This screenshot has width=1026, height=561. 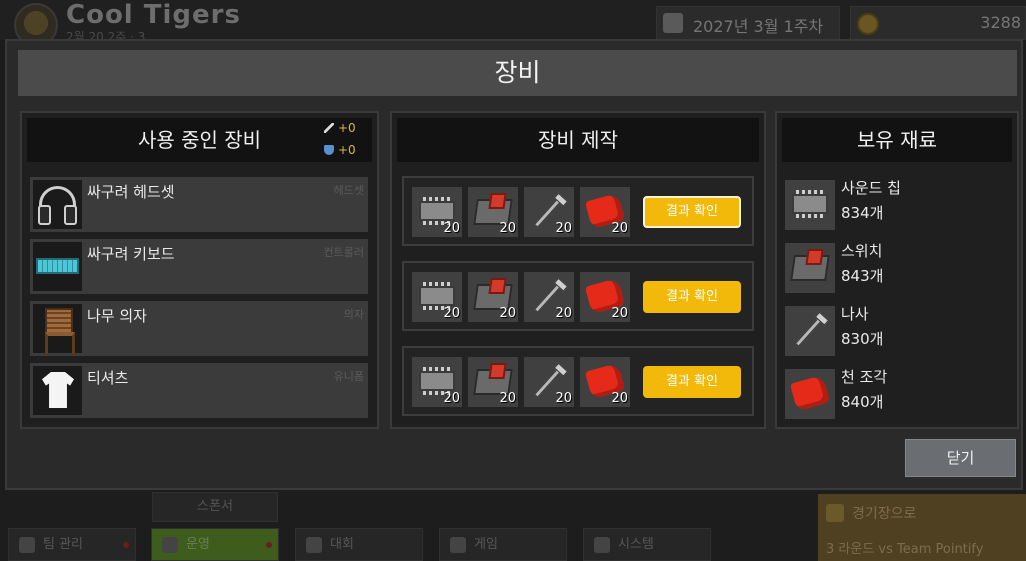 What do you see at coordinates (353, 314) in the screenshot?
I see `item-slot: 의자` at bounding box center [353, 314].